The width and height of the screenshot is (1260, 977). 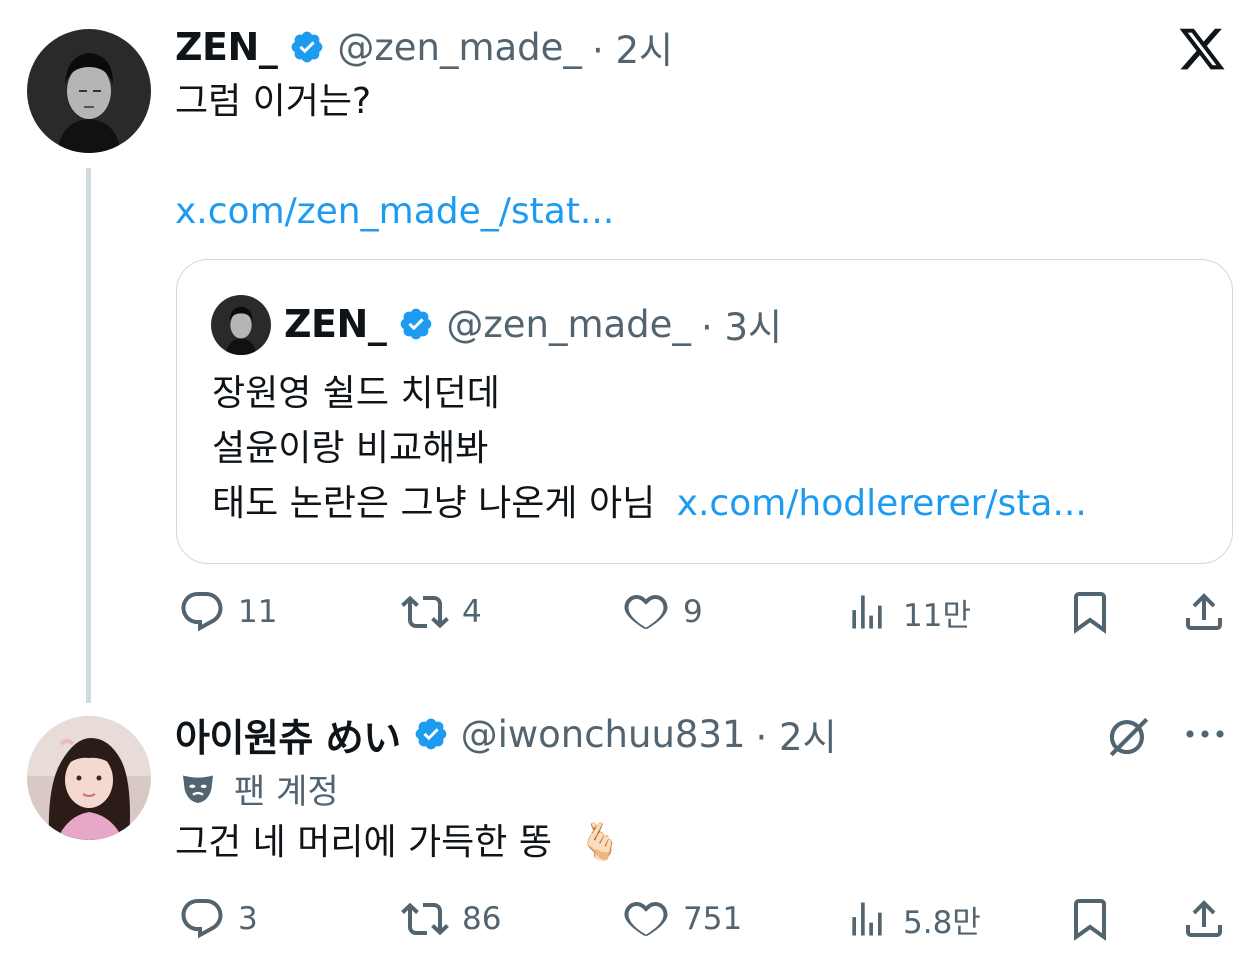 I want to click on fan-account-label: 팬 계정, so click(x=258, y=788).